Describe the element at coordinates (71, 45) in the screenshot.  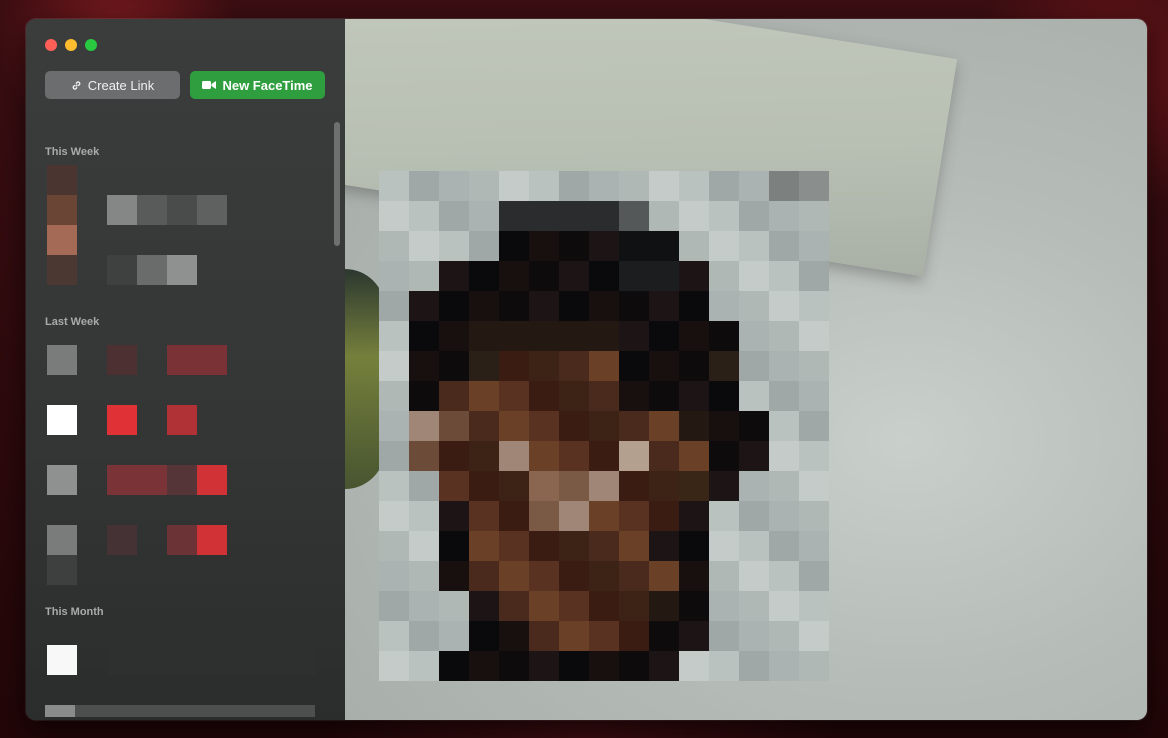
I see `minimize-button` at that location.